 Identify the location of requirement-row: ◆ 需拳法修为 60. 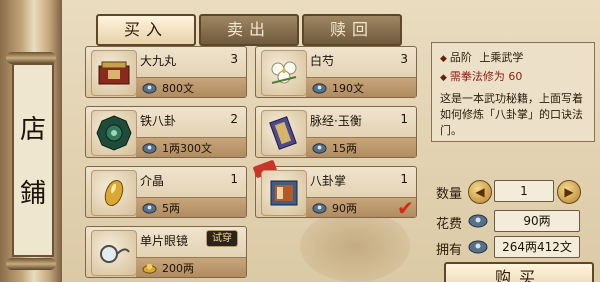
(481, 76).